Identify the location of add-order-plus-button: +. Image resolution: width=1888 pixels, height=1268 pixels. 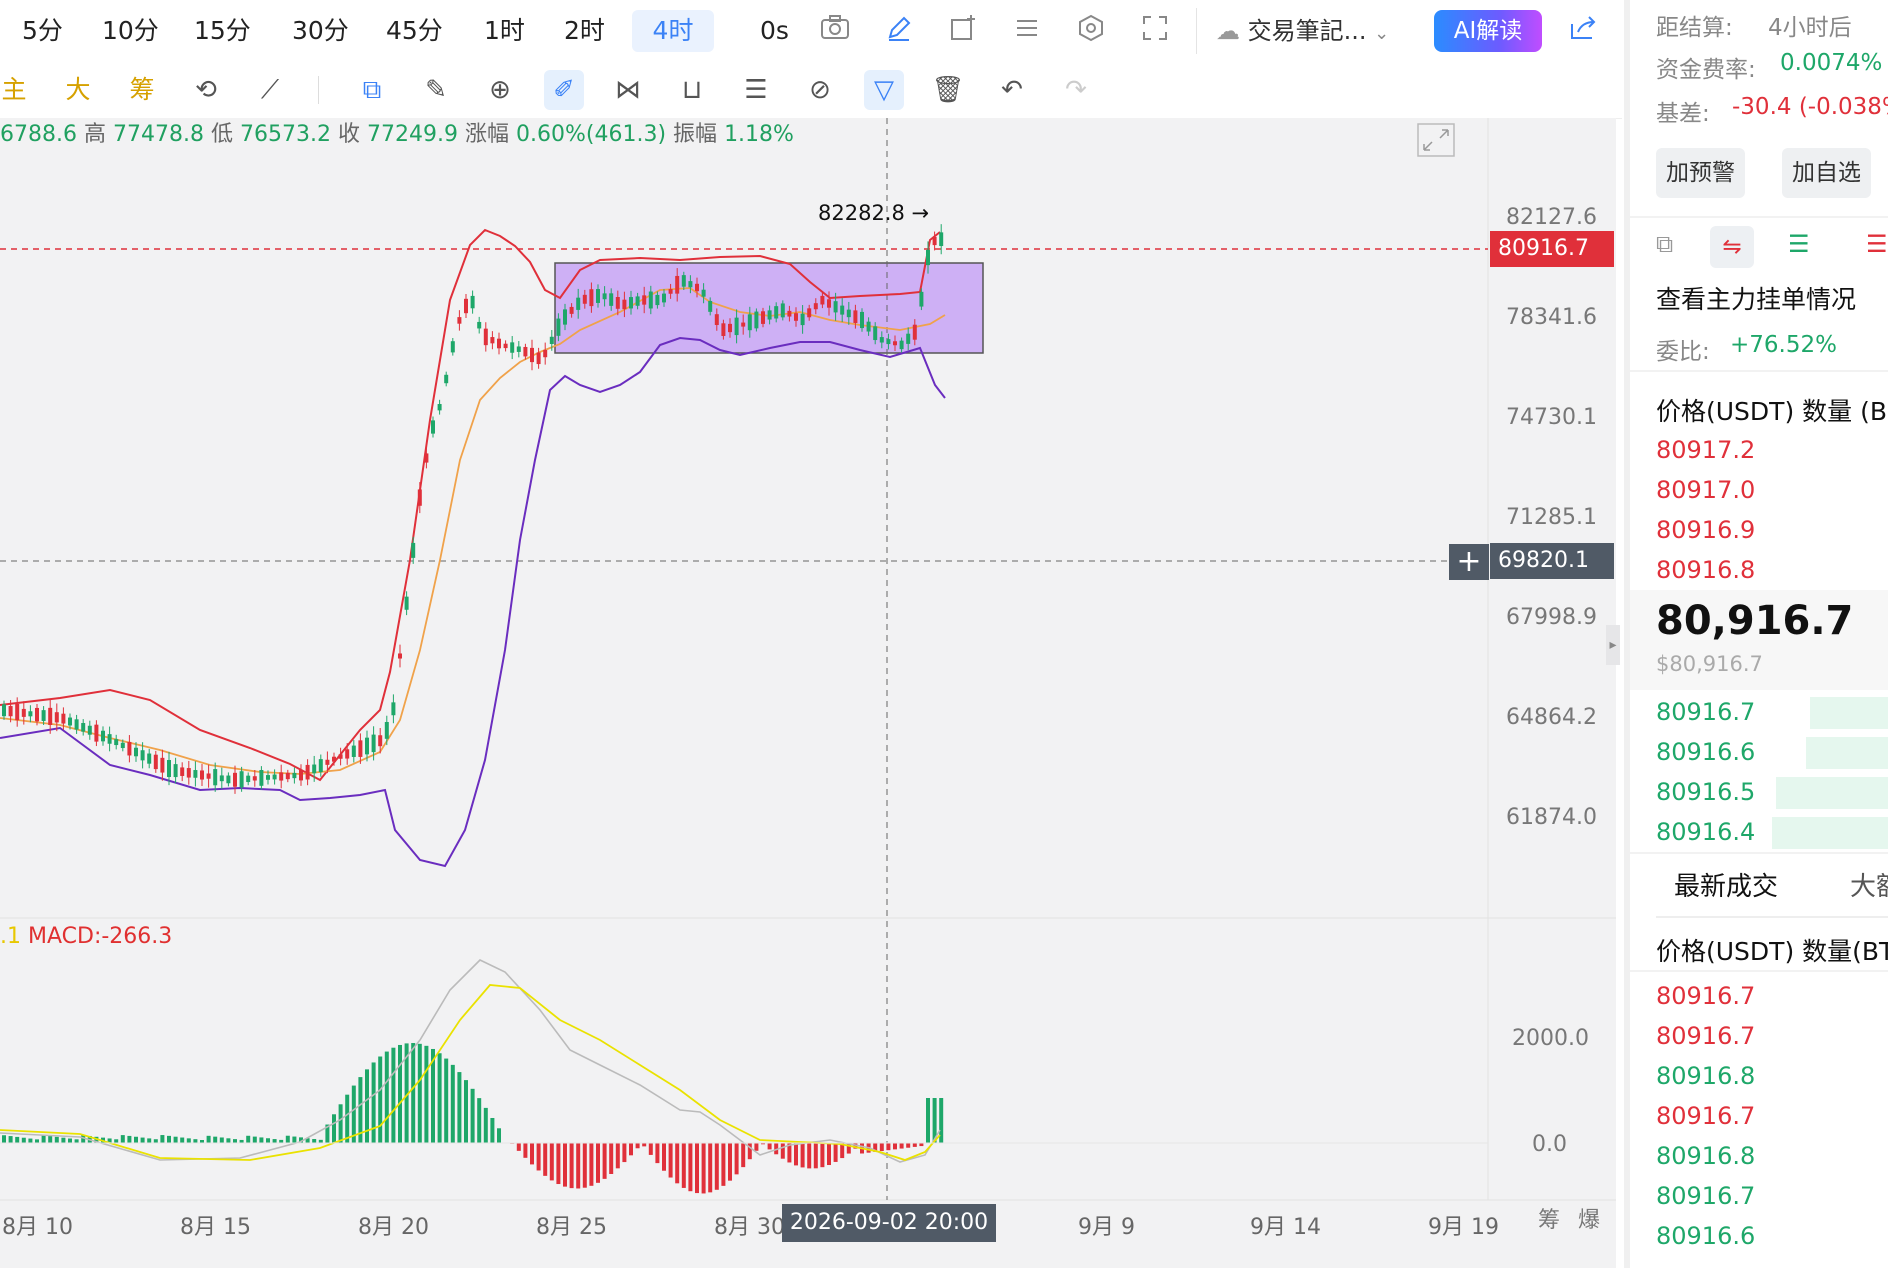
(1469, 562).